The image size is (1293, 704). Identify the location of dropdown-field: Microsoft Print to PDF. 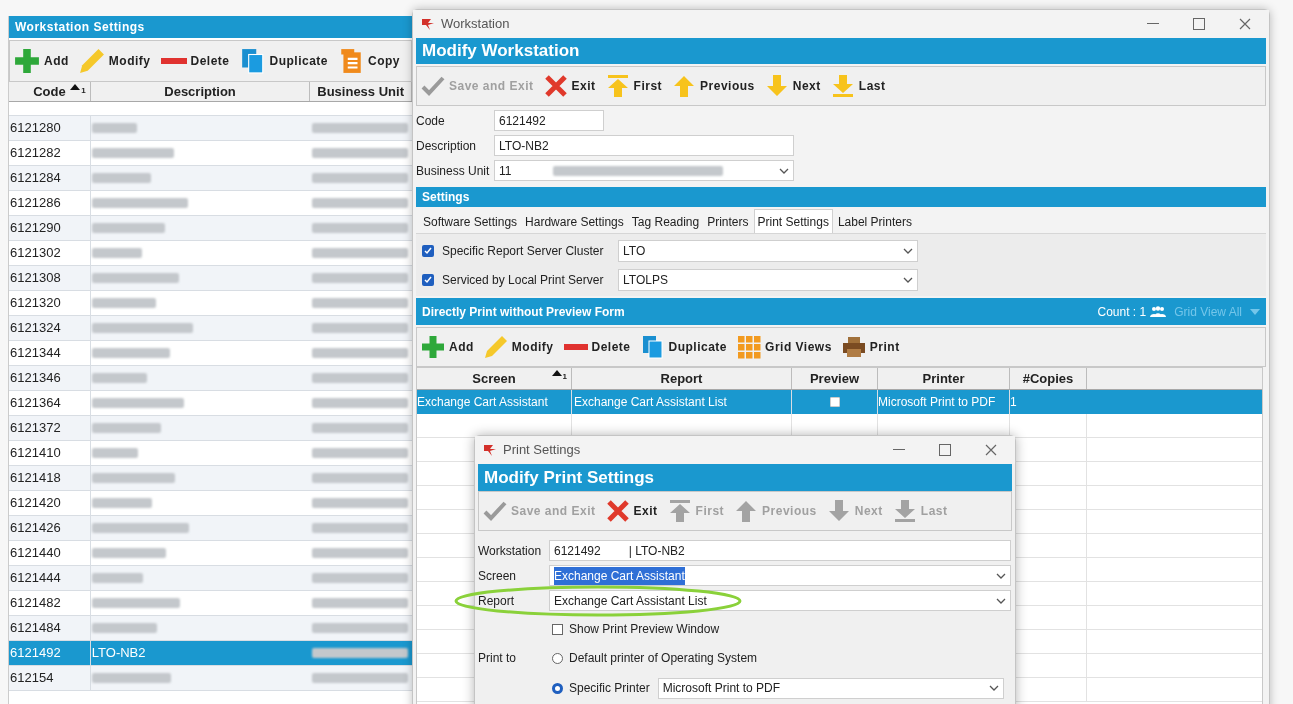
(830, 688).